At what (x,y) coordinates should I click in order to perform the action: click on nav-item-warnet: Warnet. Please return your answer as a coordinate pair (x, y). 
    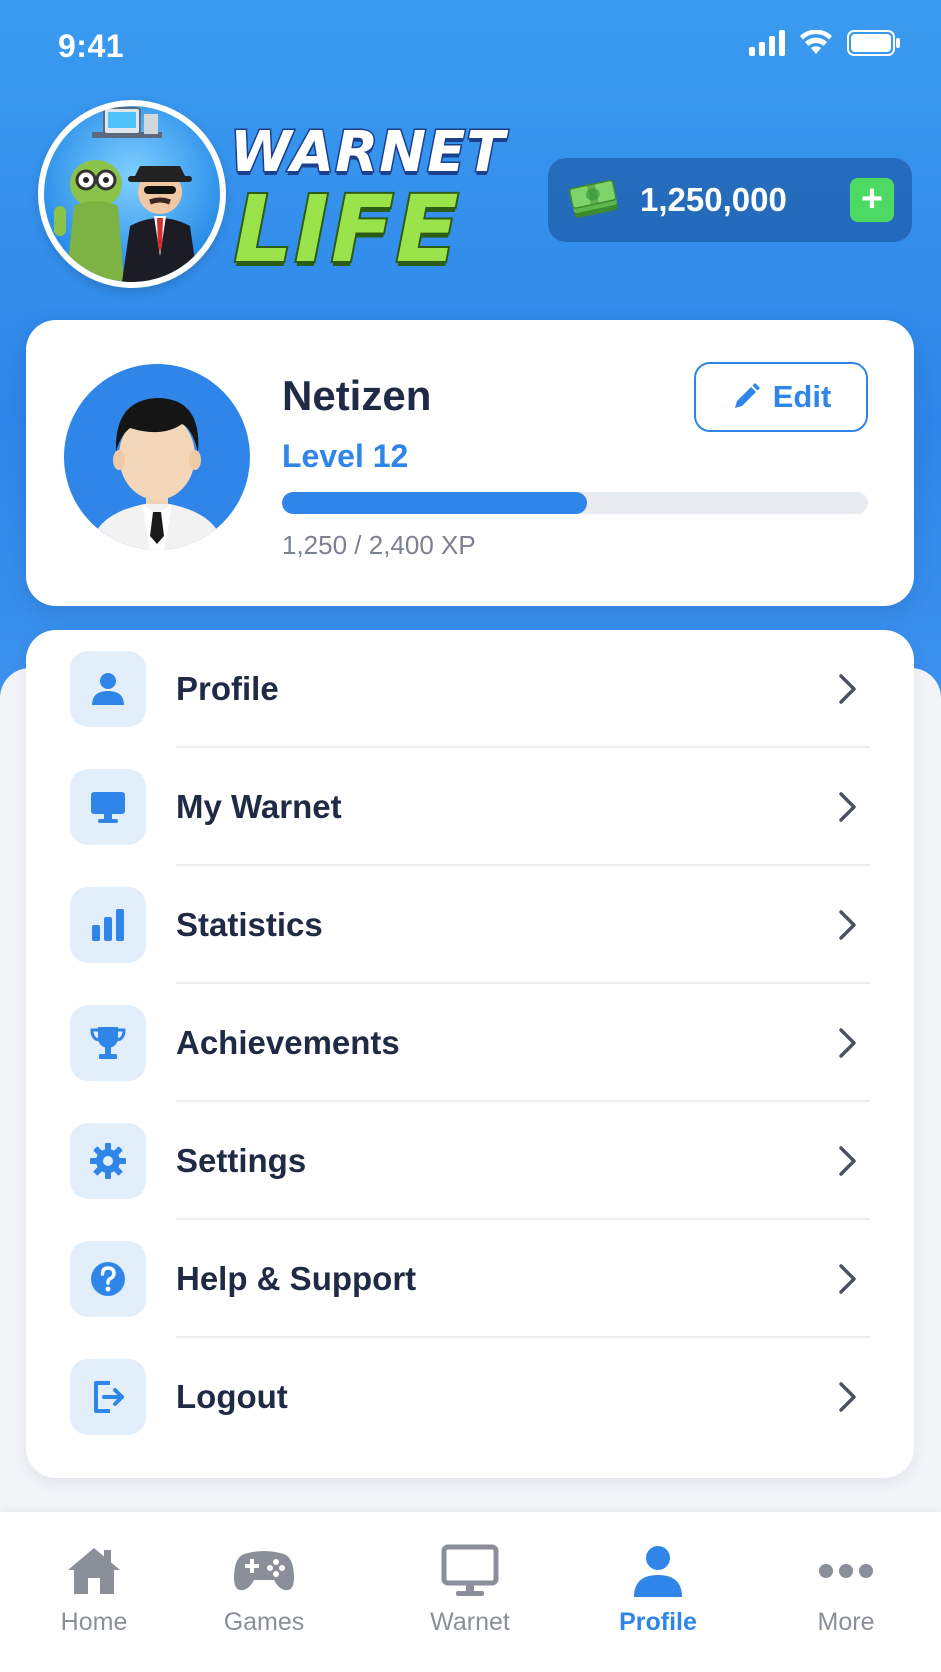
    Looking at the image, I should click on (470, 1595).